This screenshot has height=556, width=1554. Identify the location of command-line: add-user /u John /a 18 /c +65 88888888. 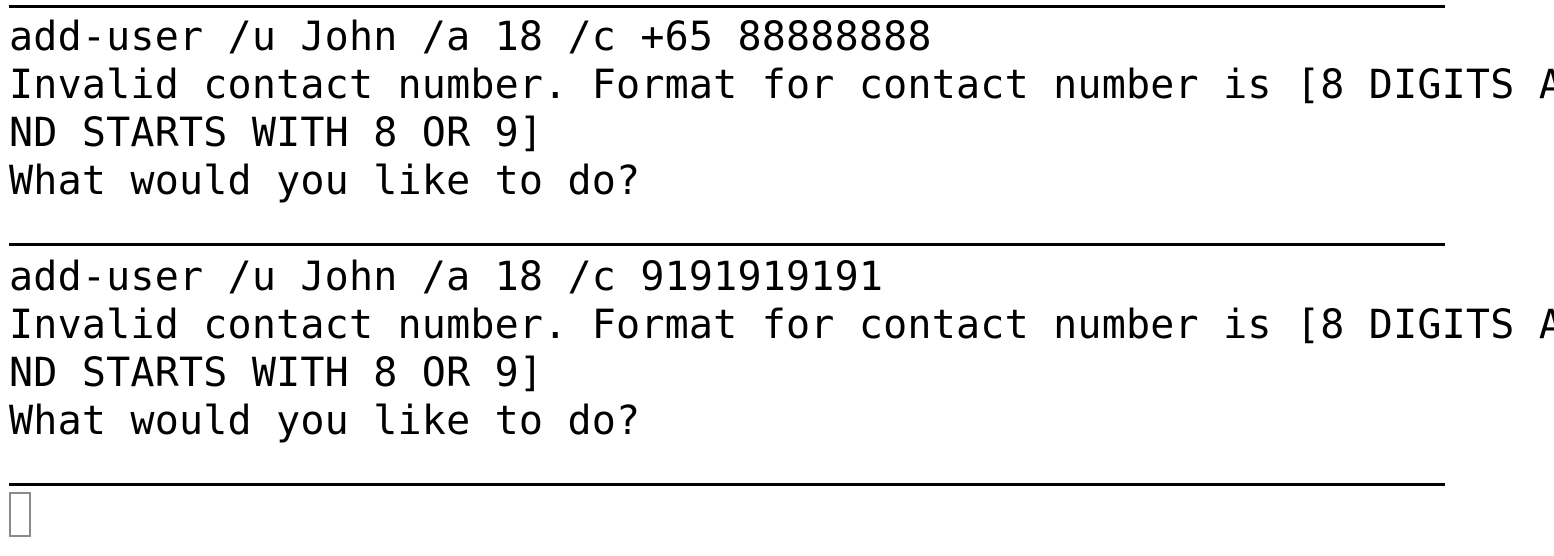
(470, 37).